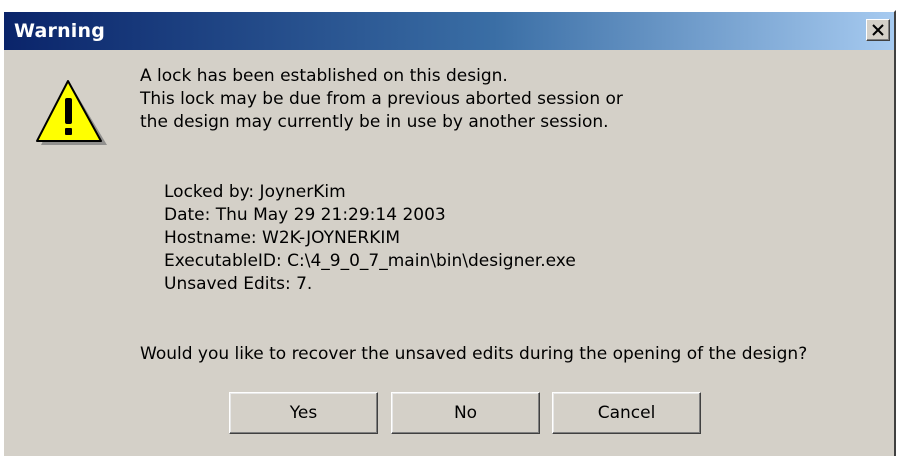  Describe the element at coordinates (465, 413) in the screenshot. I see `no-button: No` at that location.